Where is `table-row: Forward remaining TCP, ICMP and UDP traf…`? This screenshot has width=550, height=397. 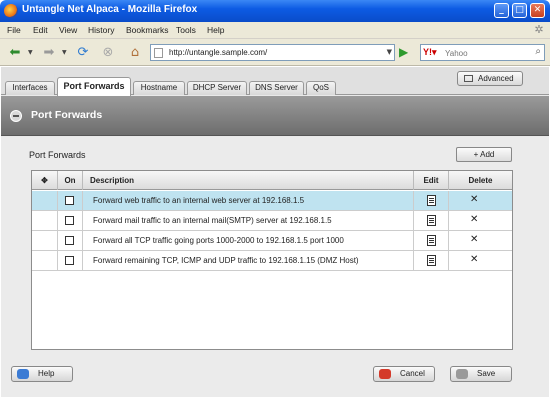 table-row: Forward remaining TCP, ICMP and UDP traf… is located at coordinates (272, 261).